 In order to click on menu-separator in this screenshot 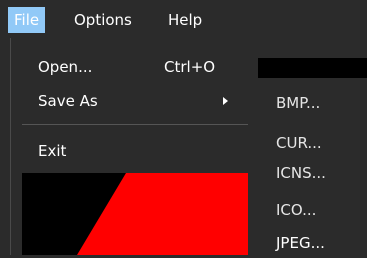, I will do `click(135, 124)`.